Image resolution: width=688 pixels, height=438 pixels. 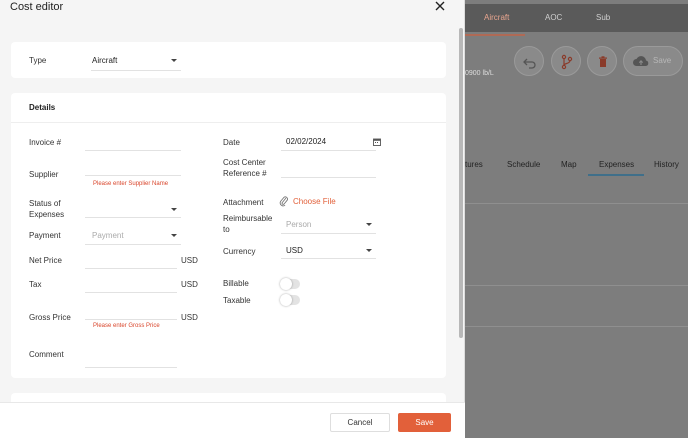 What do you see at coordinates (228, 60) in the screenshot?
I see `type-card: Type Aircraft` at bounding box center [228, 60].